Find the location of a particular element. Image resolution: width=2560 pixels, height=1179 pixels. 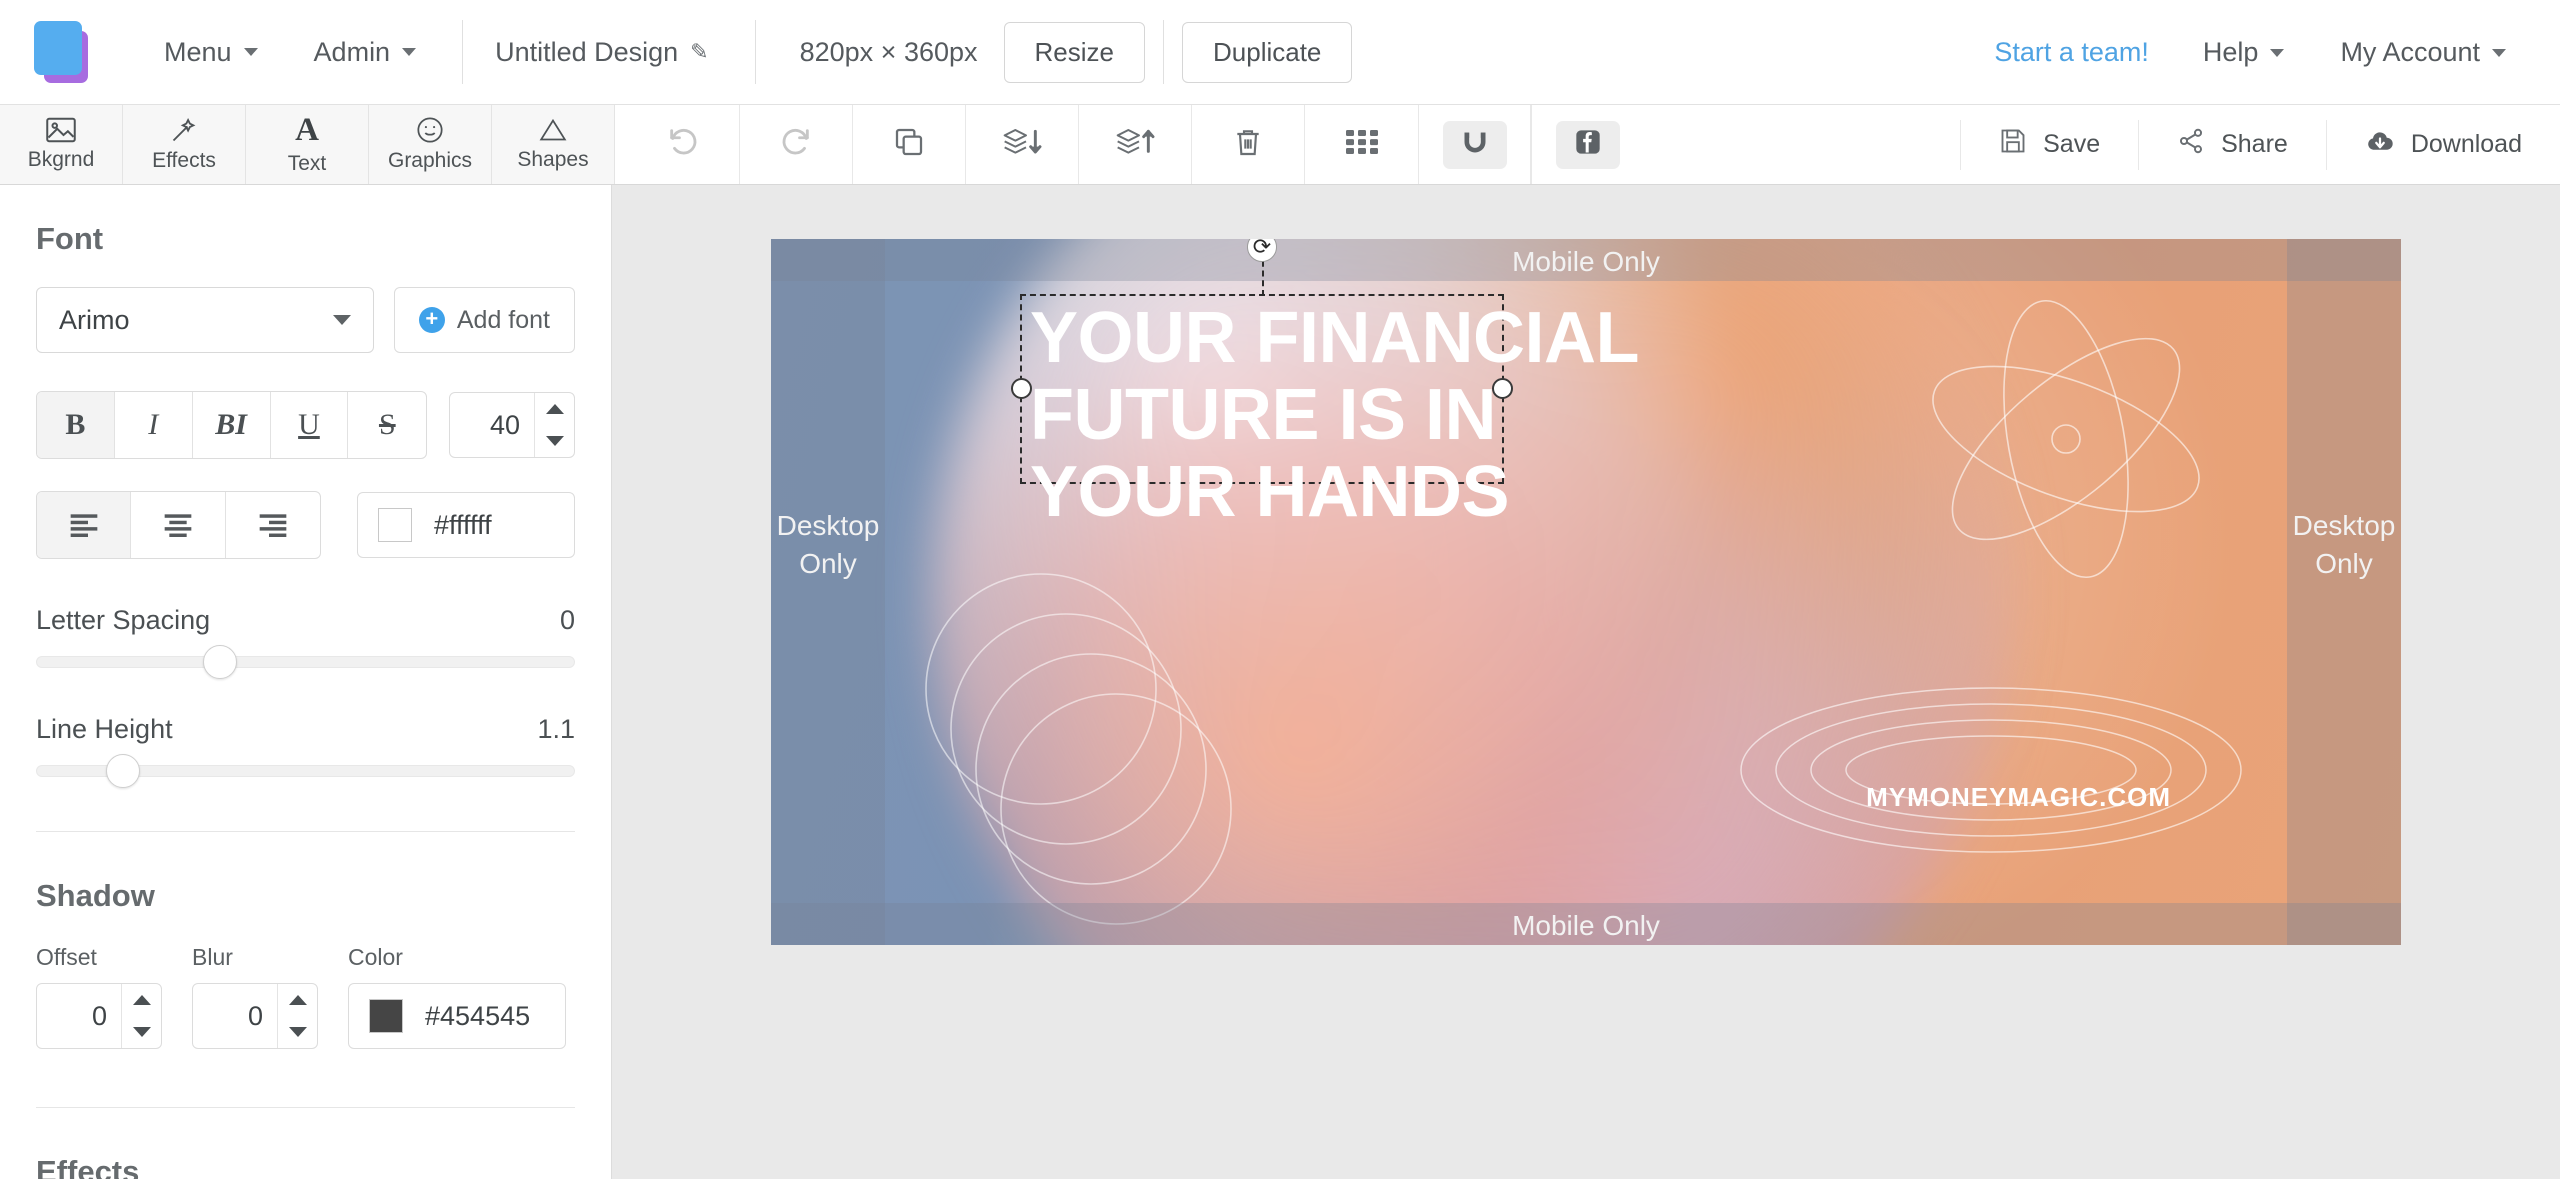

header-divider is located at coordinates (1163, 52).